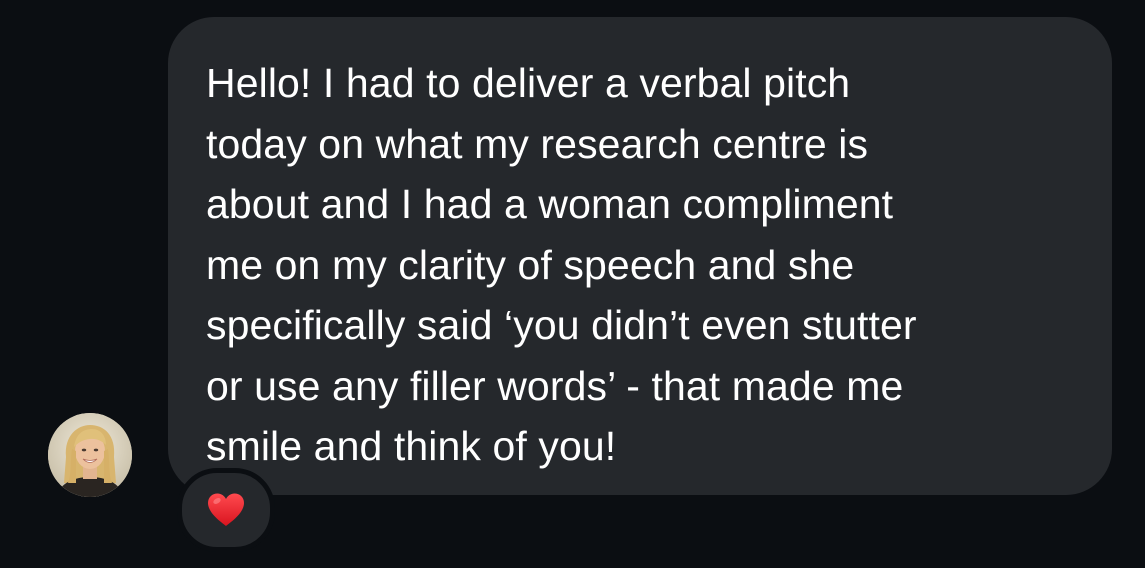  I want to click on avatar, so click(90, 455).